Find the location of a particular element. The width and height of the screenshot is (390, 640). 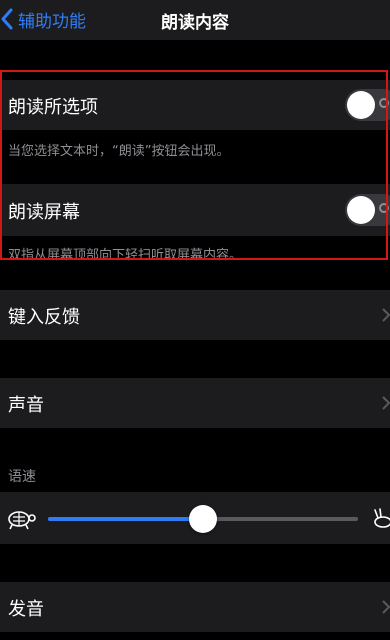

turtle-icon is located at coordinates (22, 520).